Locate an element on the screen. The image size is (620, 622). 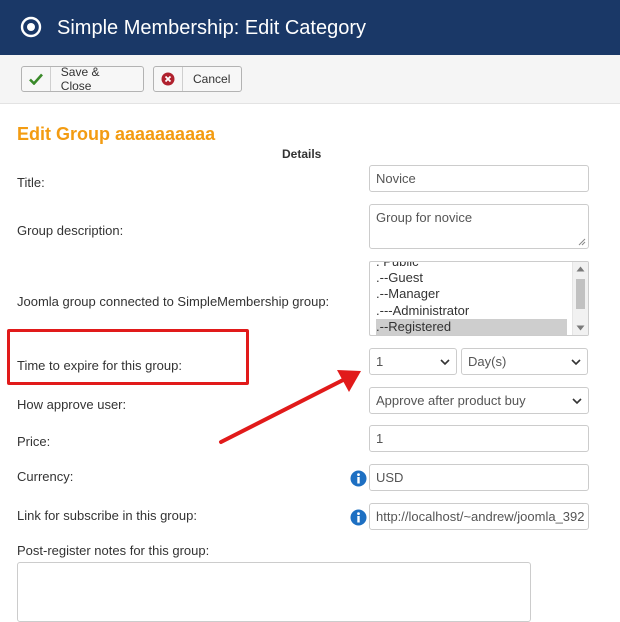
currency-label: Currency: is located at coordinates (45, 476).